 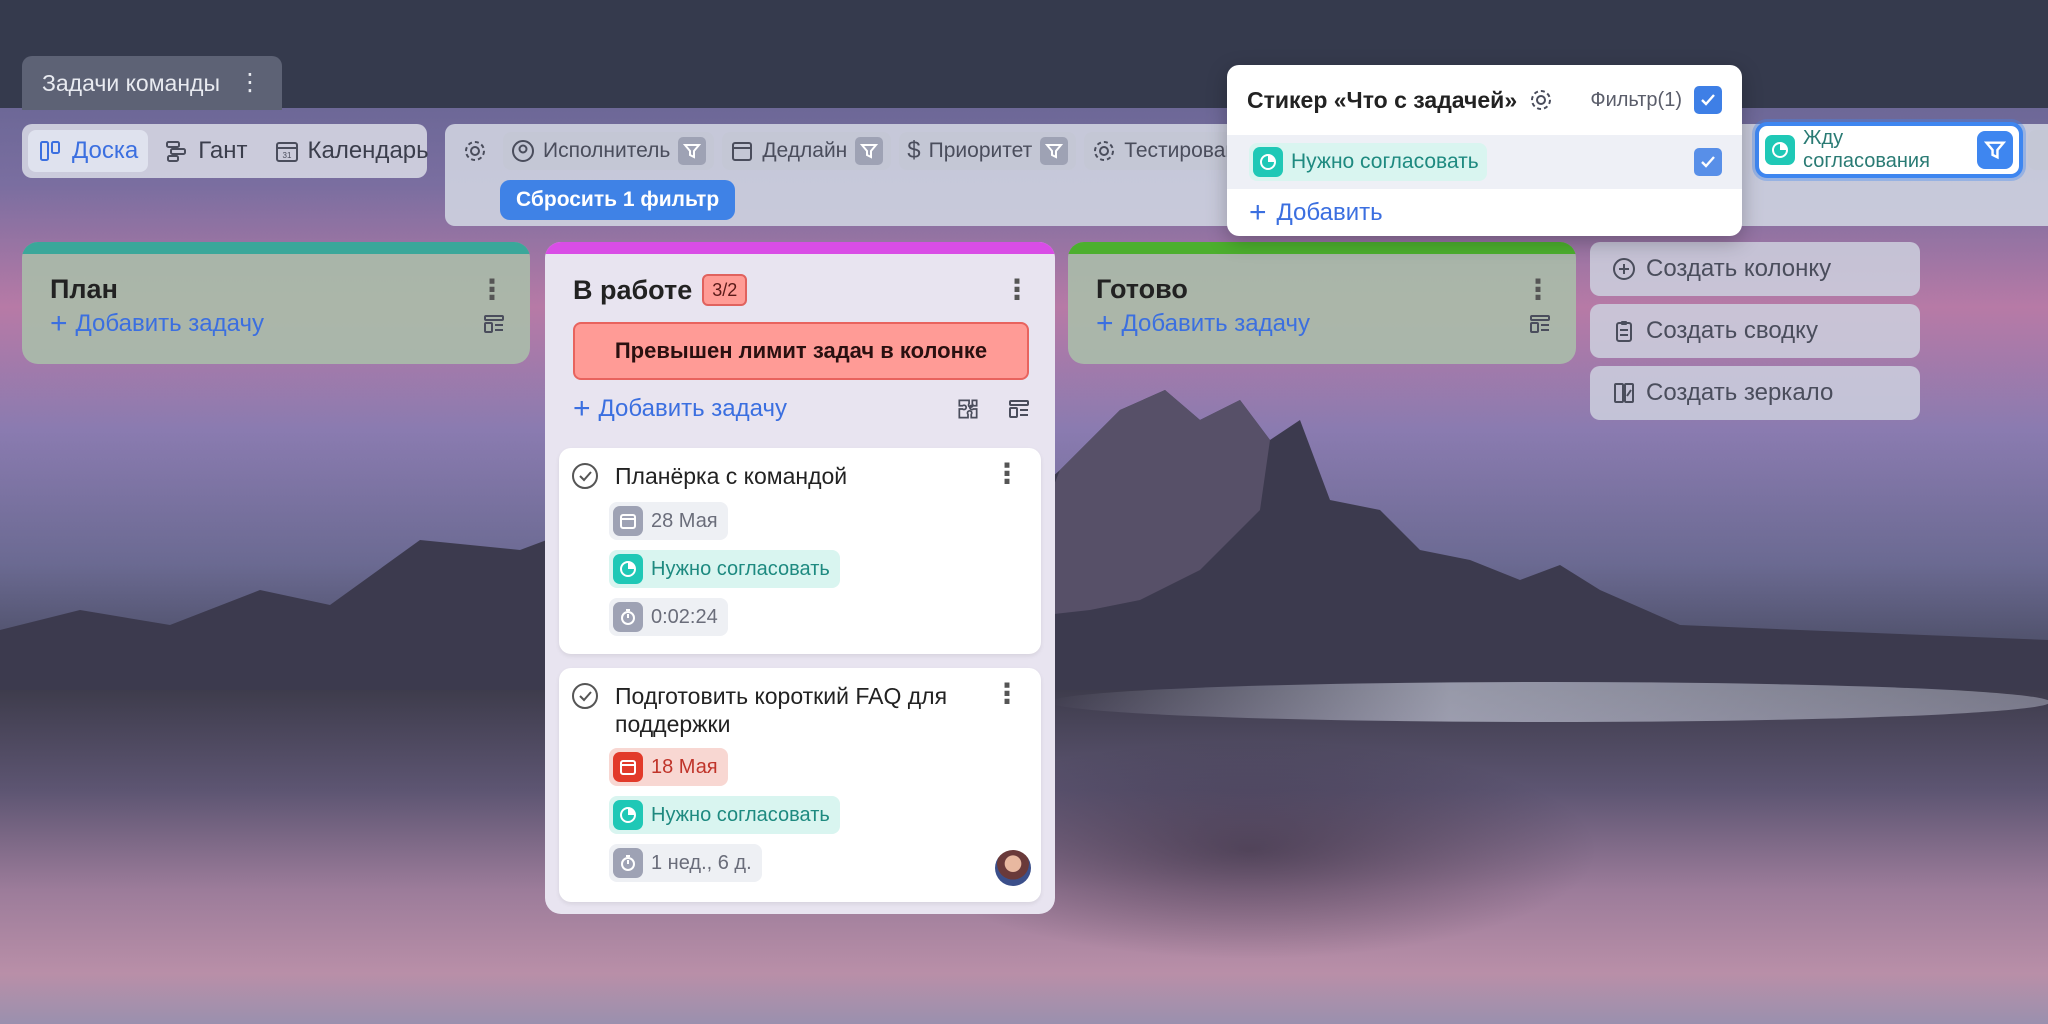 What do you see at coordinates (1549, 702) in the screenshot?
I see `surf-background` at bounding box center [1549, 702].